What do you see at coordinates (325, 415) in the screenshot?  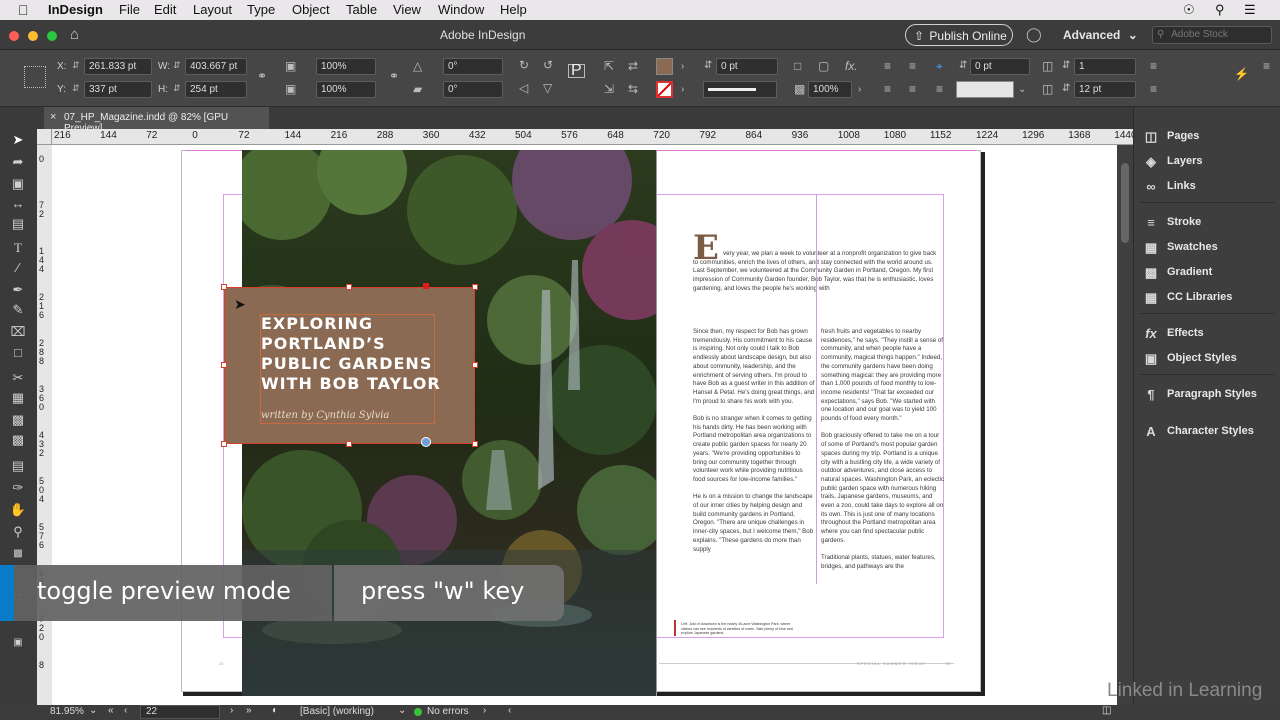 I see `article-byline: written by Cynthia Sylvia` at bounding box center [325, 415].